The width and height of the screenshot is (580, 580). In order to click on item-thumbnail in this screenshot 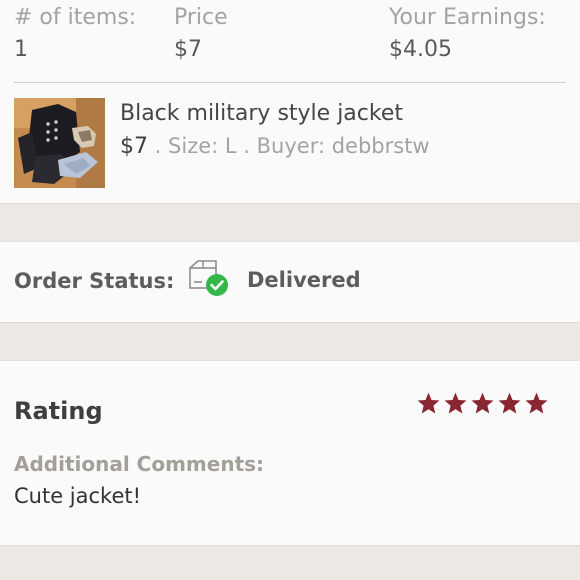, I will do `click(59, 143)`.